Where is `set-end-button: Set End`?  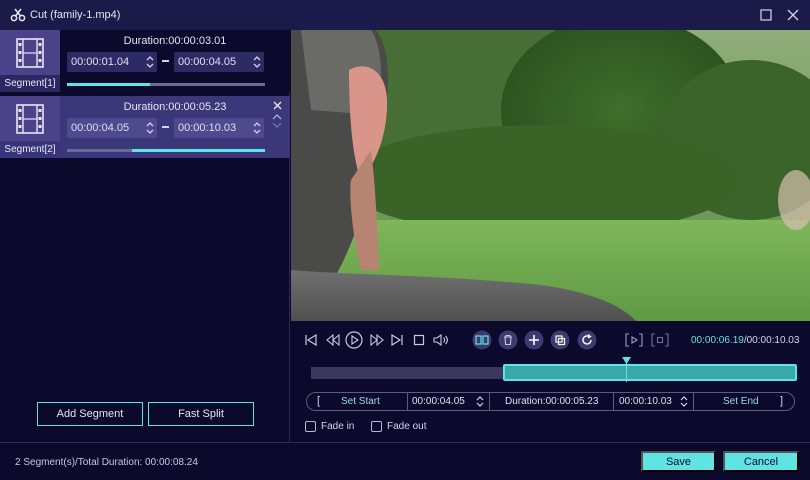 set-end-button: Set End is located at coordinates (741, 401).